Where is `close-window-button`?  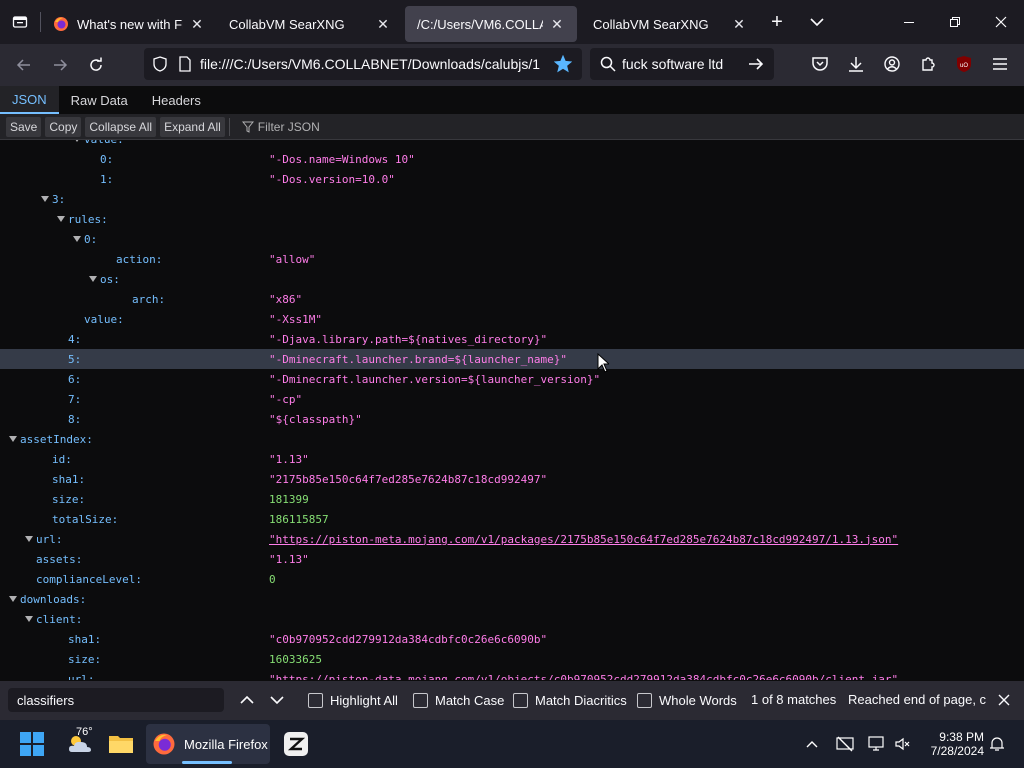 close-window-button is located at coordinates (1001, 22).